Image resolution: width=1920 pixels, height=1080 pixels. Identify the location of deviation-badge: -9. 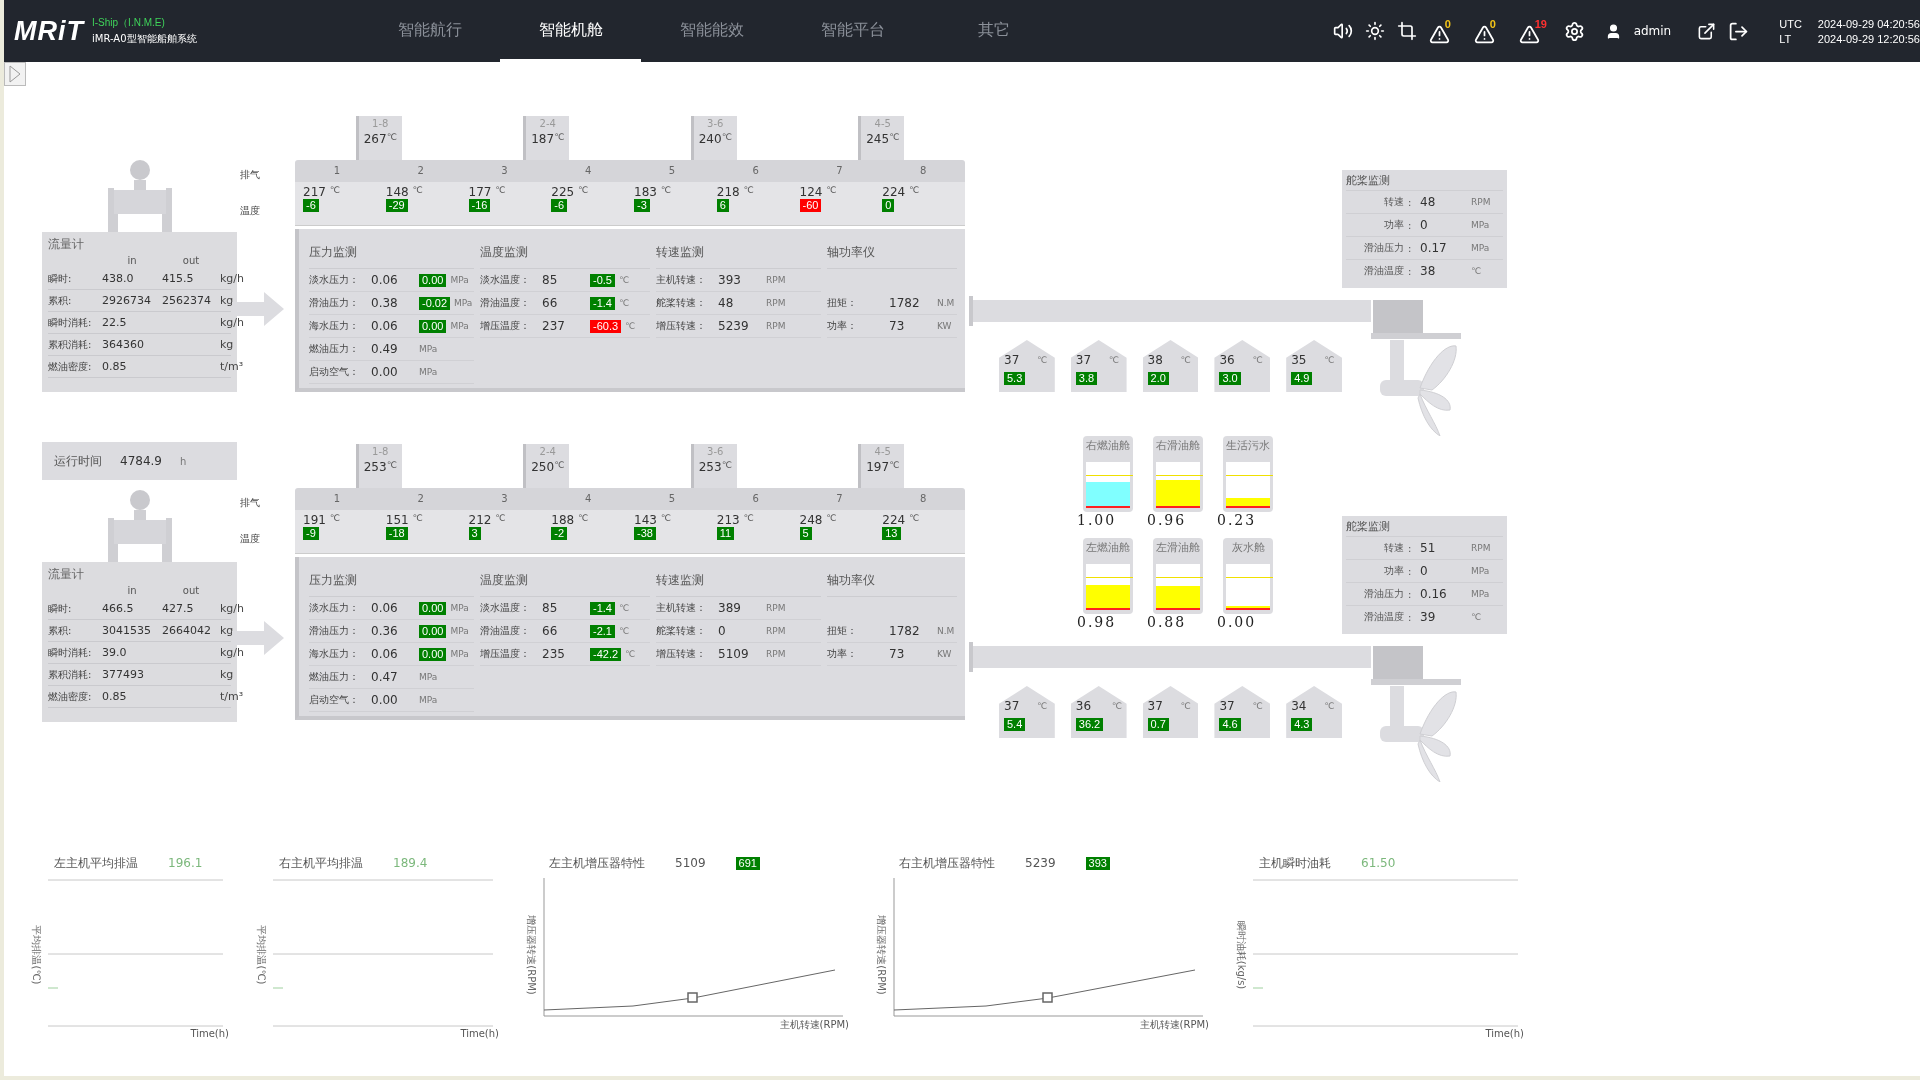
(311, 533).